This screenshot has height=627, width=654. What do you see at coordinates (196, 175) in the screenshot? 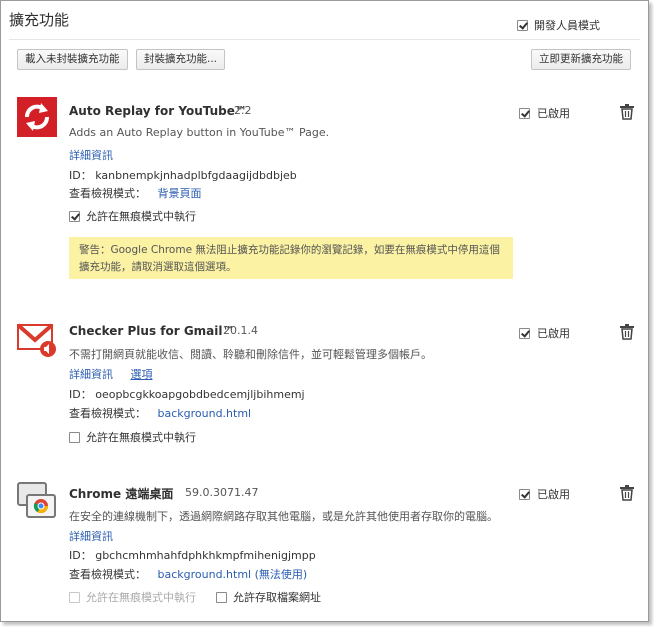
I see `extension-id: kanbnempkjnhadplbfgdaagijdbdbjeb` at bounding box center [196, 175].